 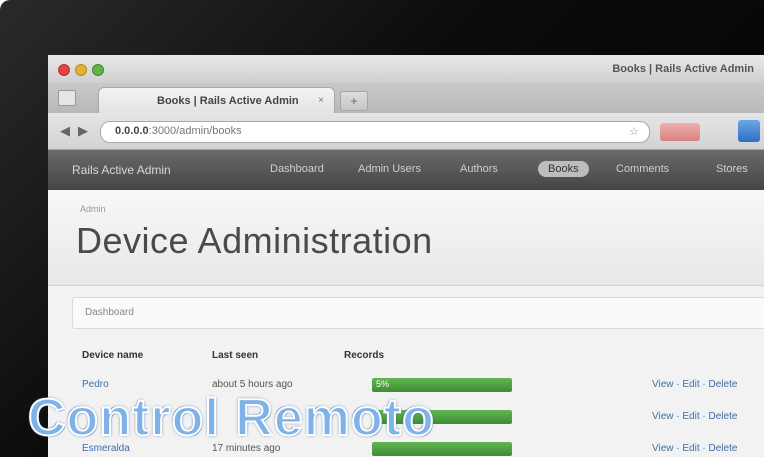 What do you see at coordinates (563, 169) in the screenshot?
I see `menu-item-books: Books` at bounding box center [563, 169].